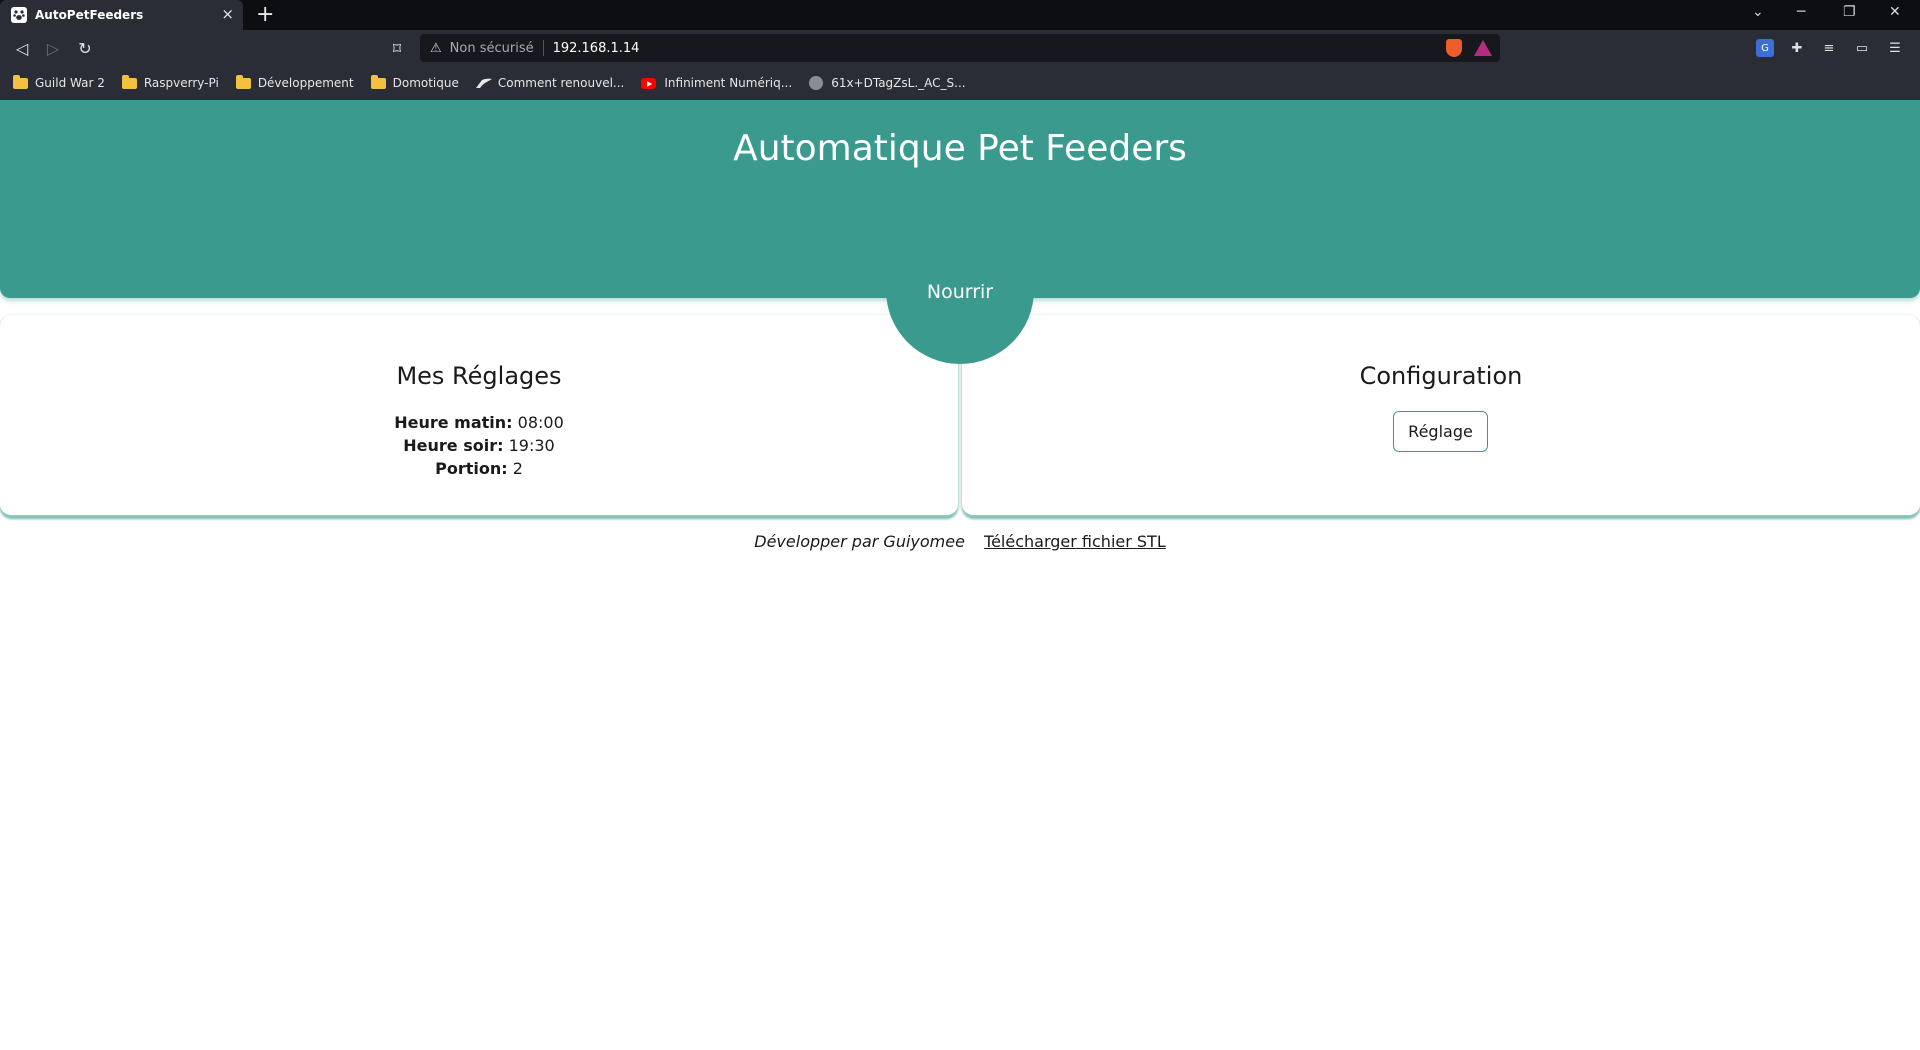  What do you see at coordinates (649, 83) in the screenshot?
I see `youtube-icon` at bounding box center [649, 83].